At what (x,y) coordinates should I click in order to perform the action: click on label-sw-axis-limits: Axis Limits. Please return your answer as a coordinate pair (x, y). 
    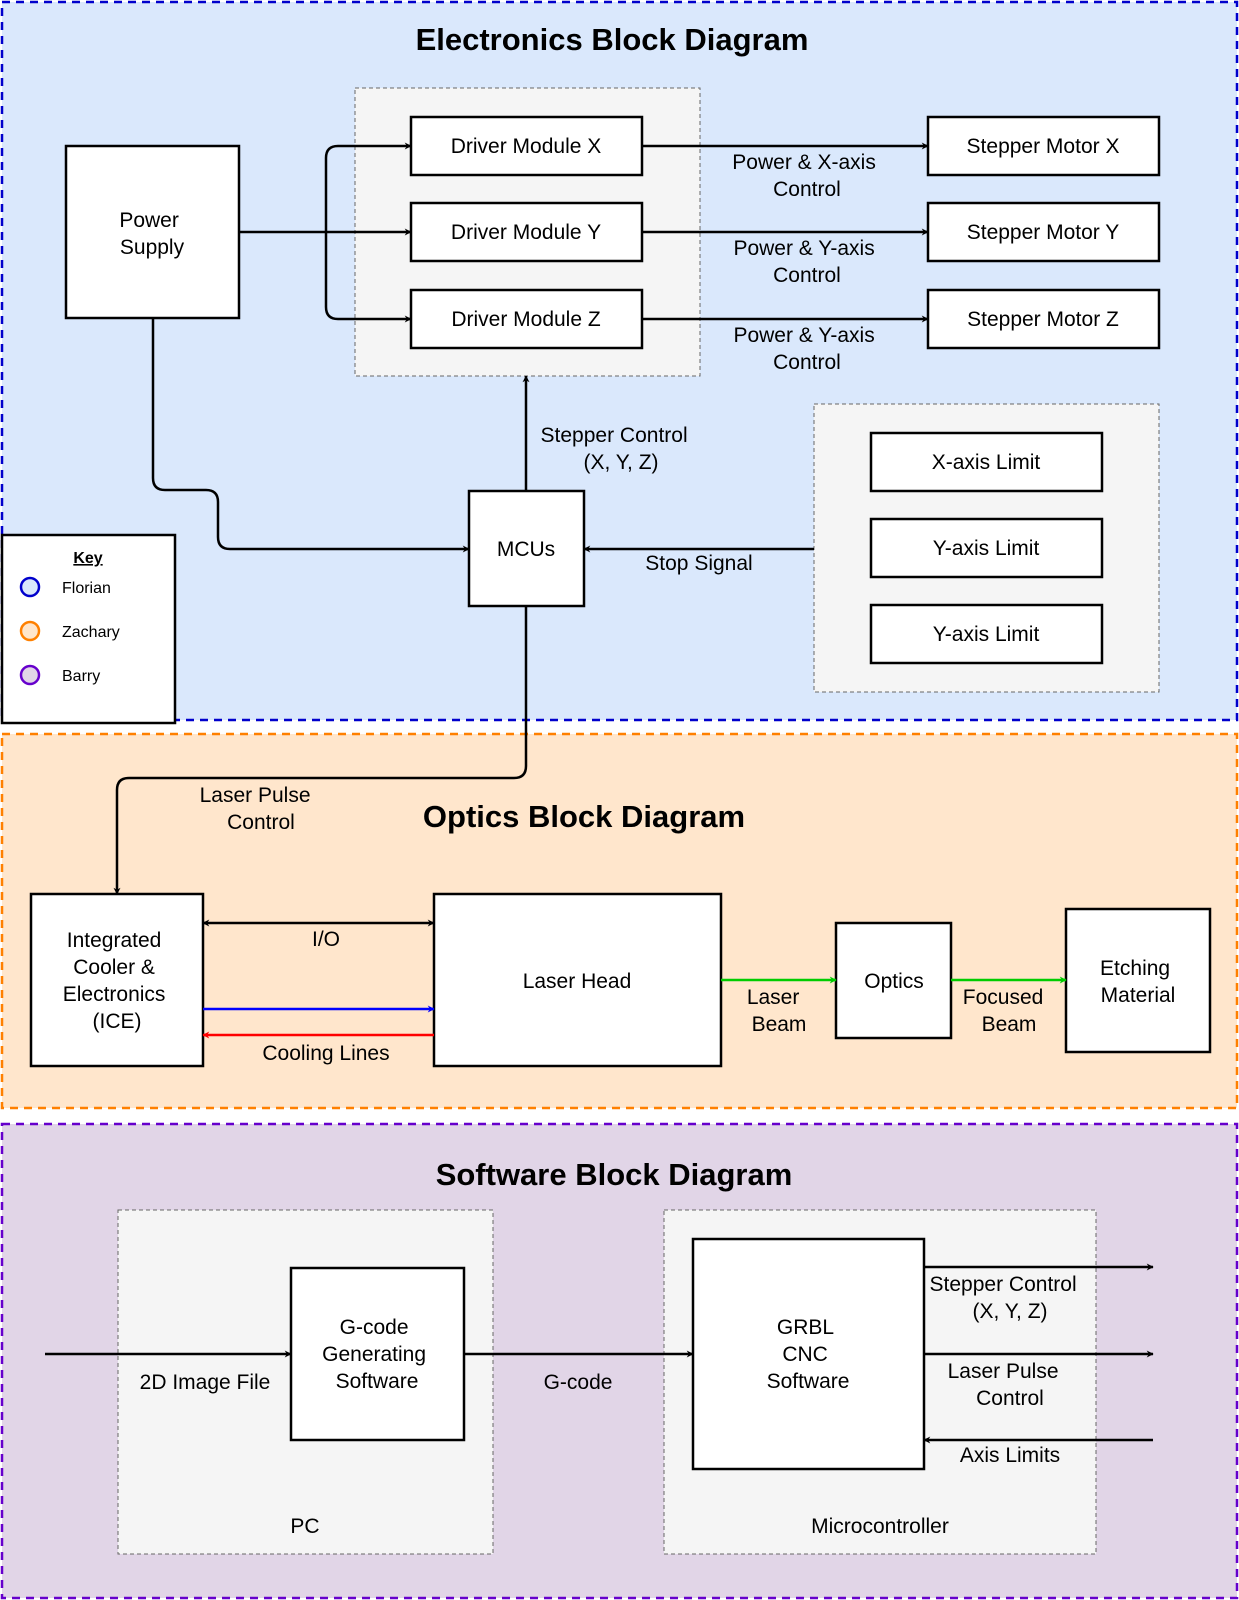
    Looking at the image, I should click on (1010, 1455).